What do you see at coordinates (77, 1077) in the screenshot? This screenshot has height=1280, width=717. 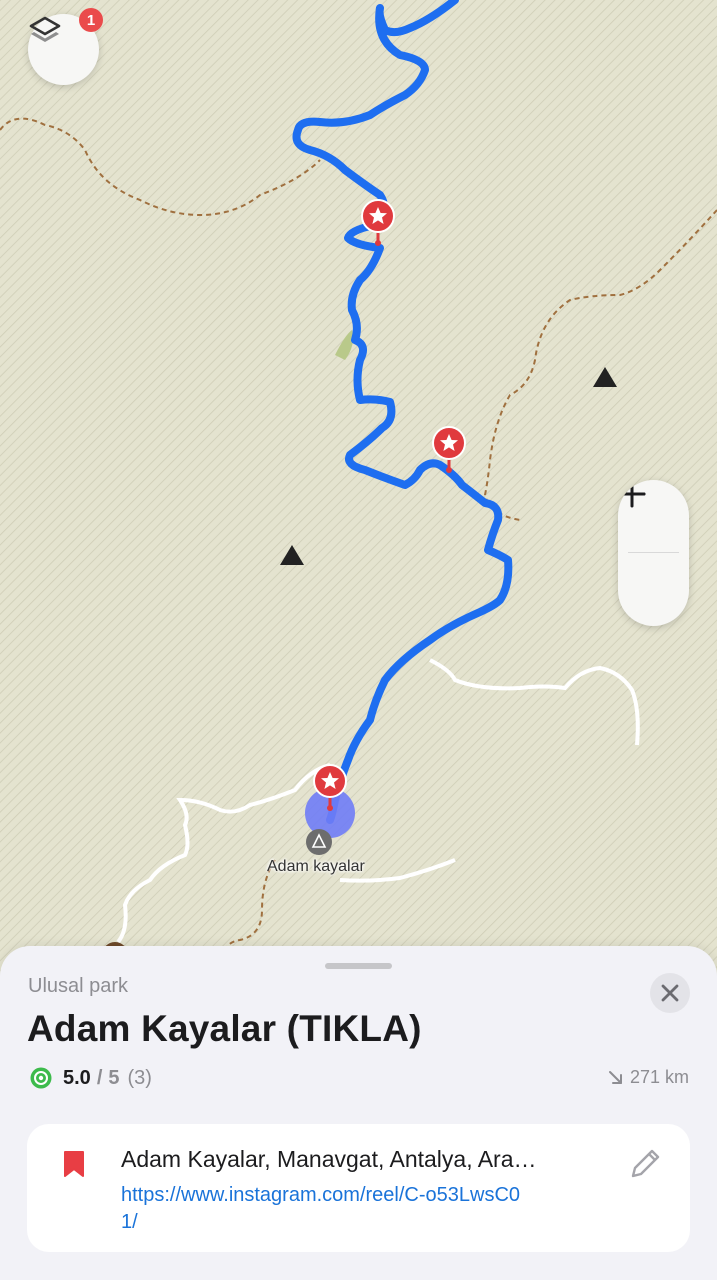 I see `rating-value: 5.0` at bounding box center [77, 1077].